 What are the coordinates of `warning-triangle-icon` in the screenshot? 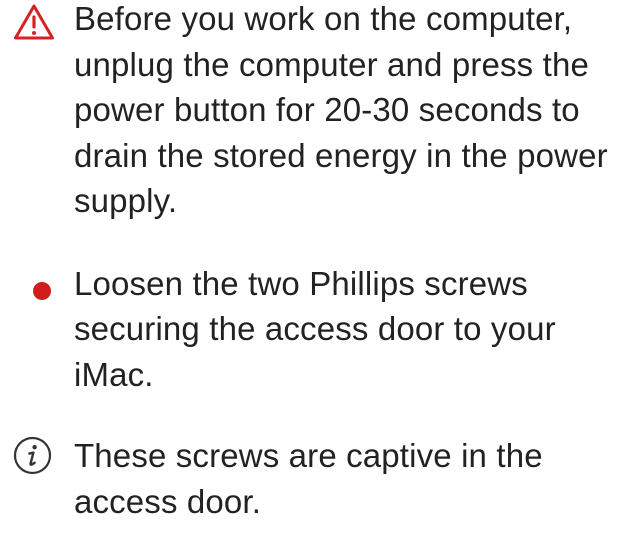 It's located at (34, 22).